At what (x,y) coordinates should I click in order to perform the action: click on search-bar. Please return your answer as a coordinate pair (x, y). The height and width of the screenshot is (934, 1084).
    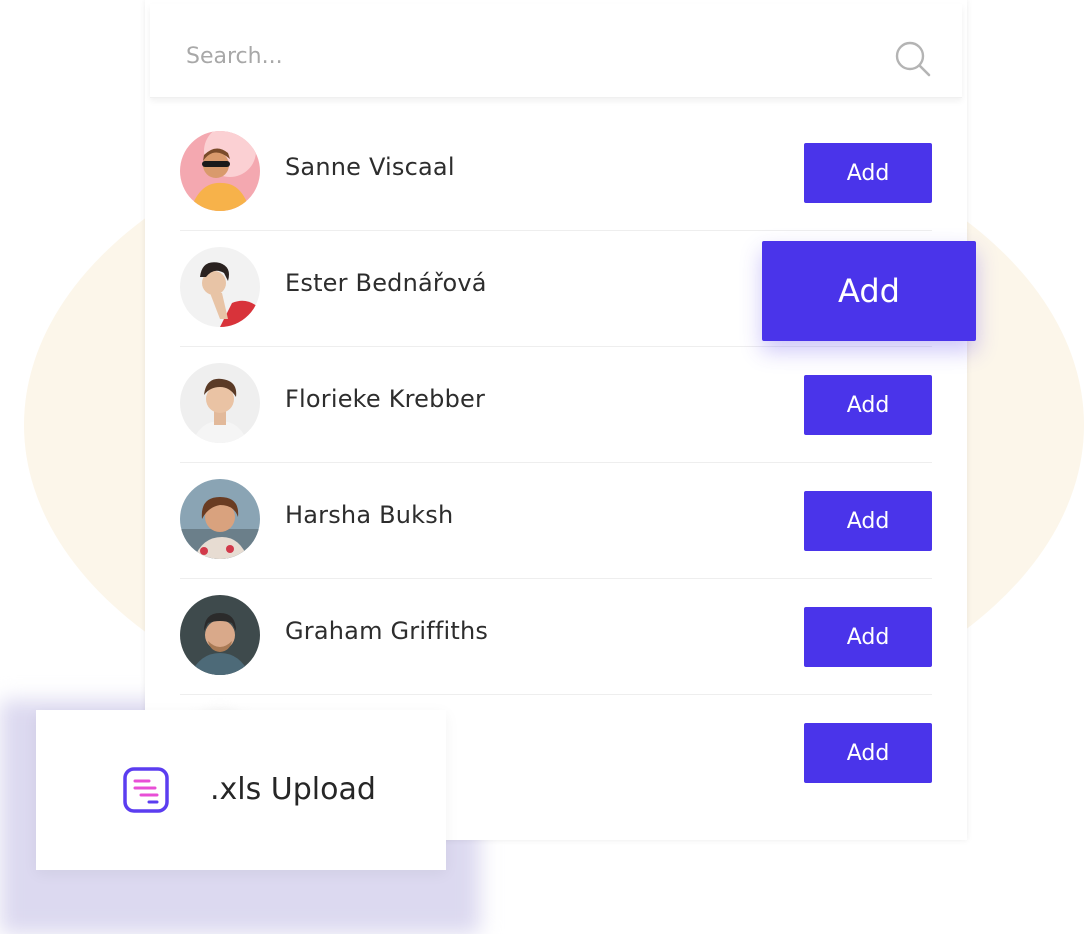
    Looking at the image, I should click on (556, 51).